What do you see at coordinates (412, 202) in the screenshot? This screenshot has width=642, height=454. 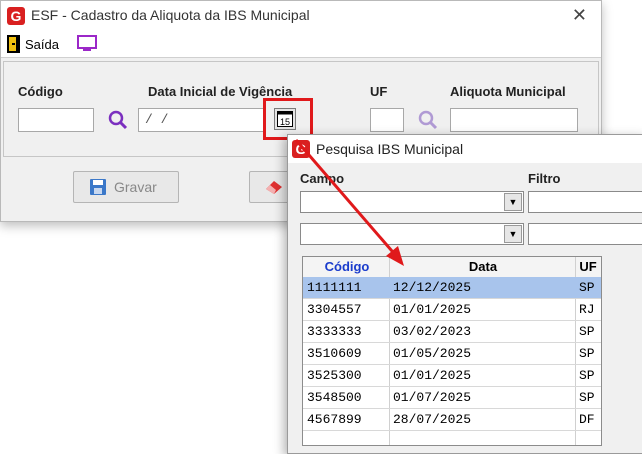 I see `campo-select-1: ▼` at bounding box center [412, 202].